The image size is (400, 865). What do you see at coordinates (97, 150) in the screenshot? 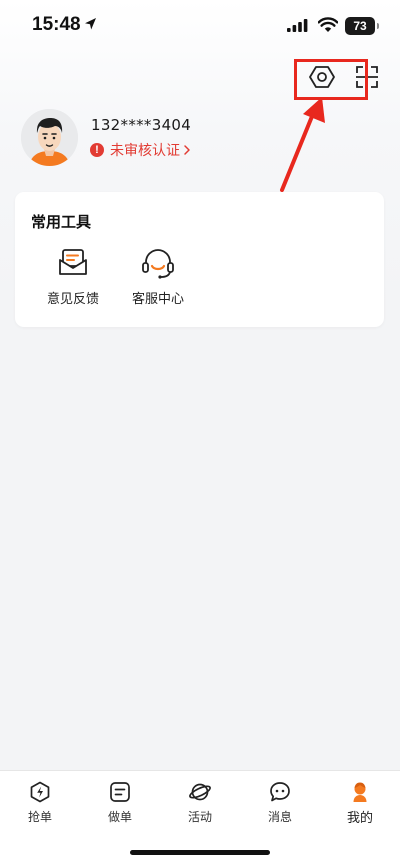
I see `warning-icon: !` at bounding box center [97, 150].